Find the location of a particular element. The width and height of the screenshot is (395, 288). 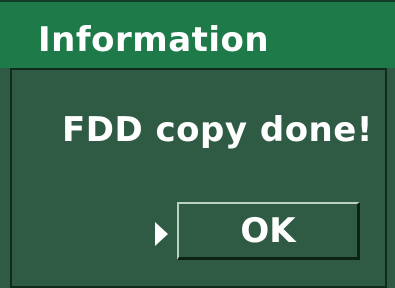

dialog-message: FDD copy done! is located at coordinates (217, 130).